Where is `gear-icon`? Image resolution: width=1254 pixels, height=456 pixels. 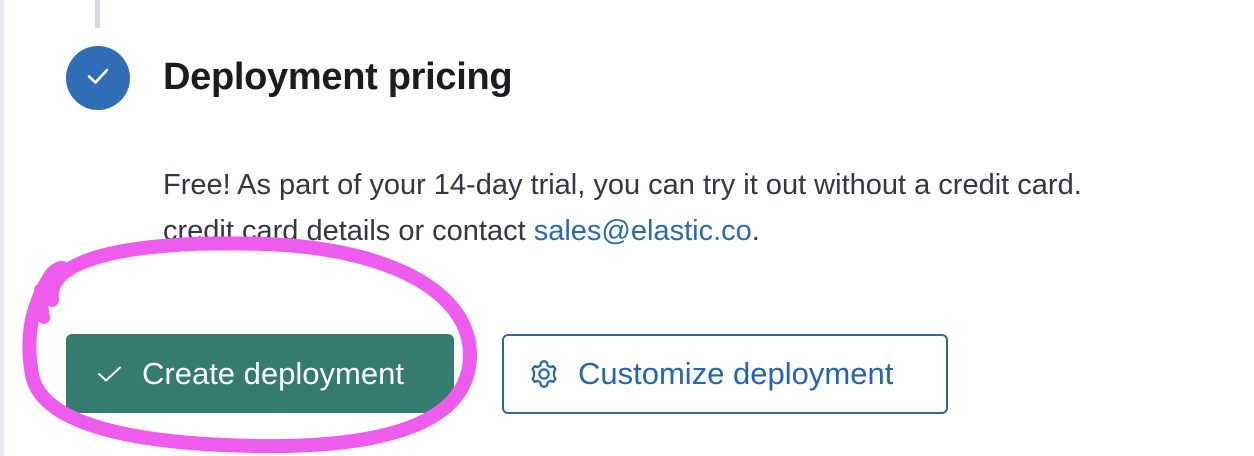 gear-icon is located at coordinates (544, 374).